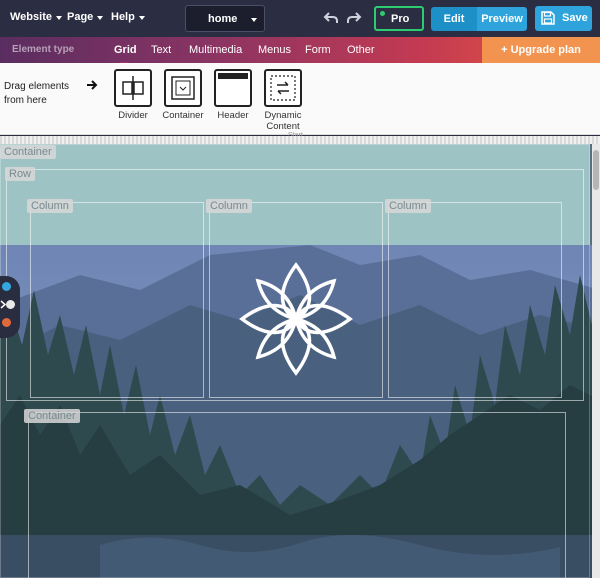  What do you see at coordinates (475, 300) in the screenshot?
I see `column-3-outline` at bounding box center [475, 300].